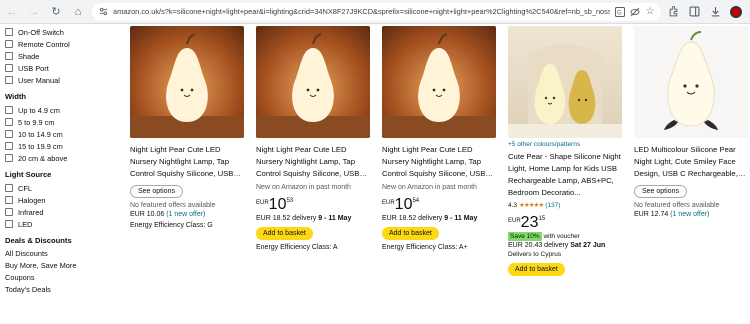  I want to click on filter-width-2: 10 to 14.9 cm, so click(63, 134).